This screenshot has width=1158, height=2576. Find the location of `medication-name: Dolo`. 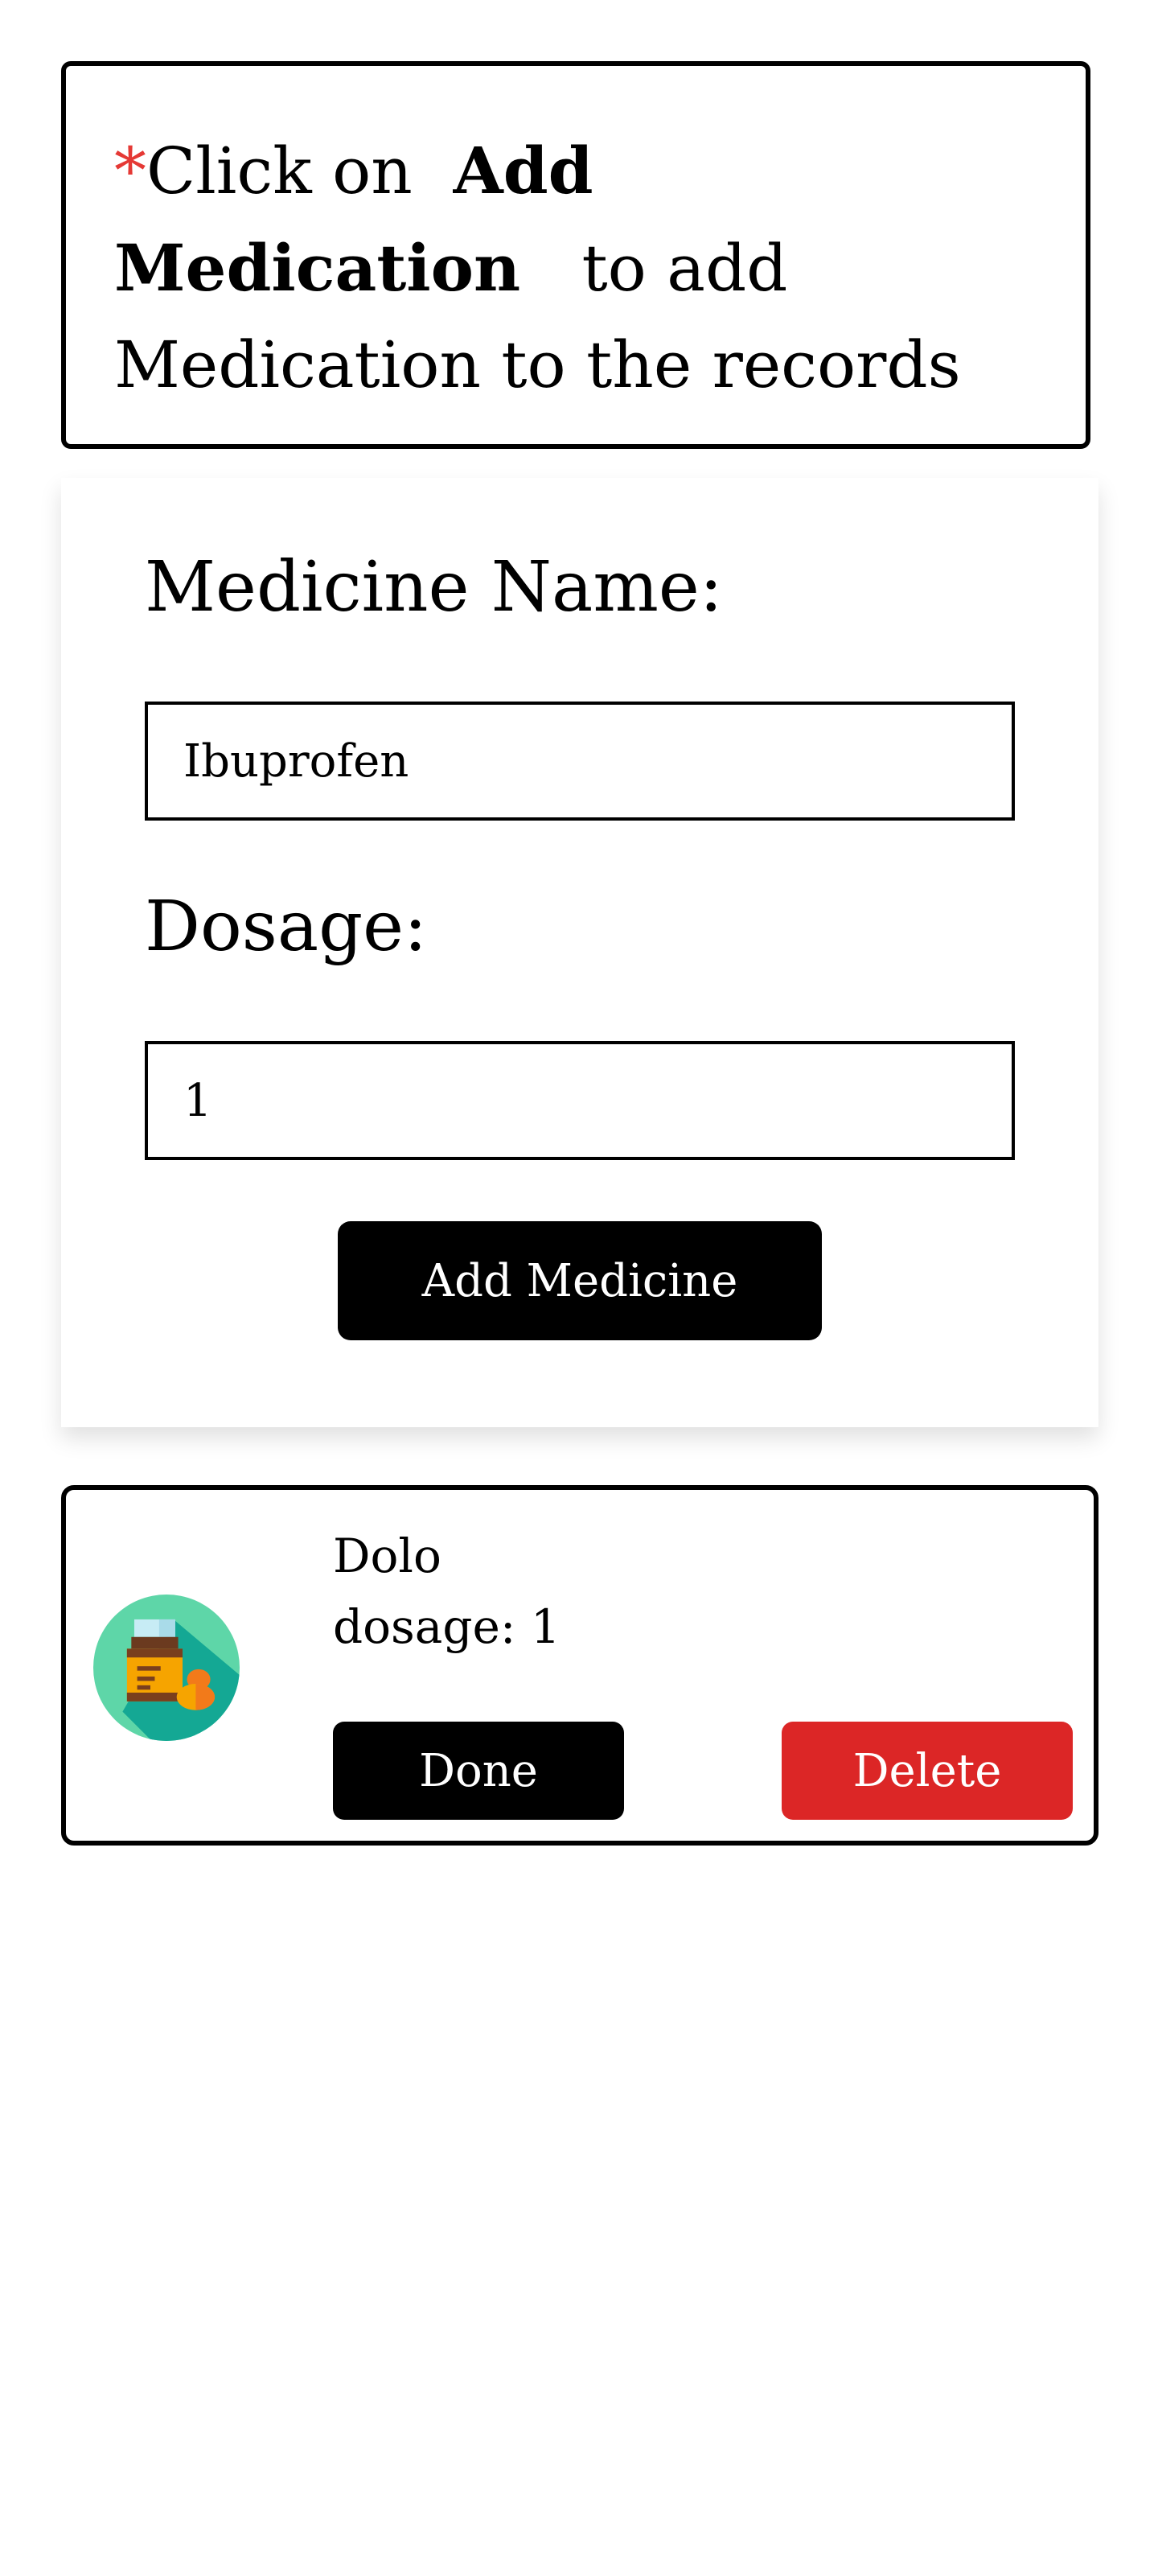

medication-name: Dolo is located at coordinates (387, 1556).